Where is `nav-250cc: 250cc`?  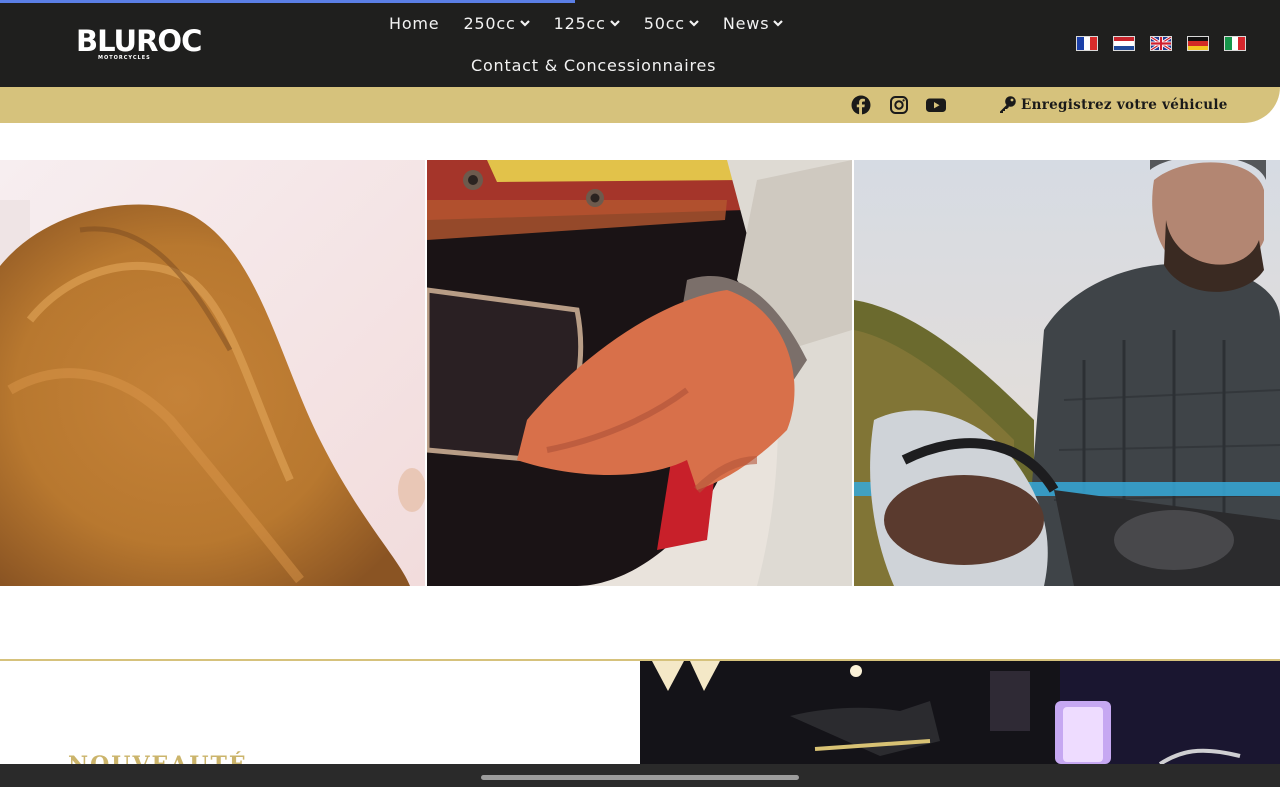
nav-250cc: 250cc is located at coordinates (496, 23).